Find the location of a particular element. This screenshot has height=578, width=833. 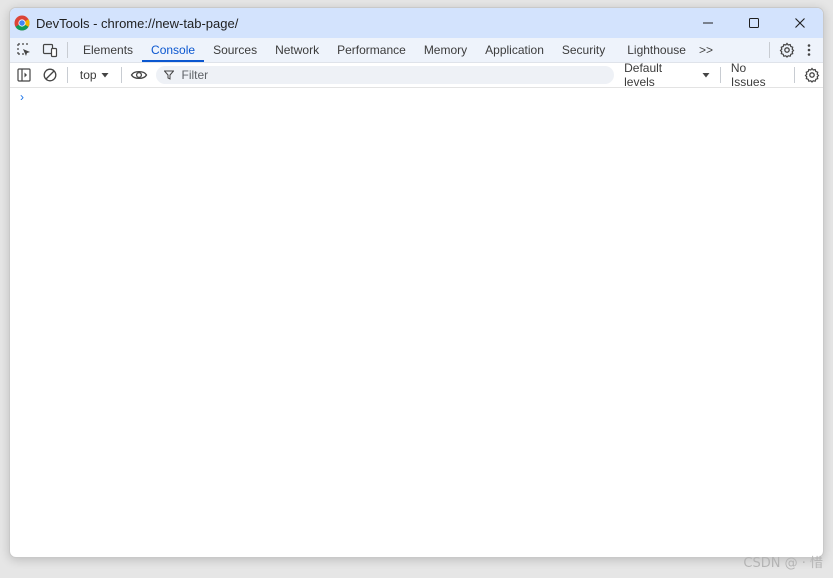

filter-icon is located at coordinates (168, 75).